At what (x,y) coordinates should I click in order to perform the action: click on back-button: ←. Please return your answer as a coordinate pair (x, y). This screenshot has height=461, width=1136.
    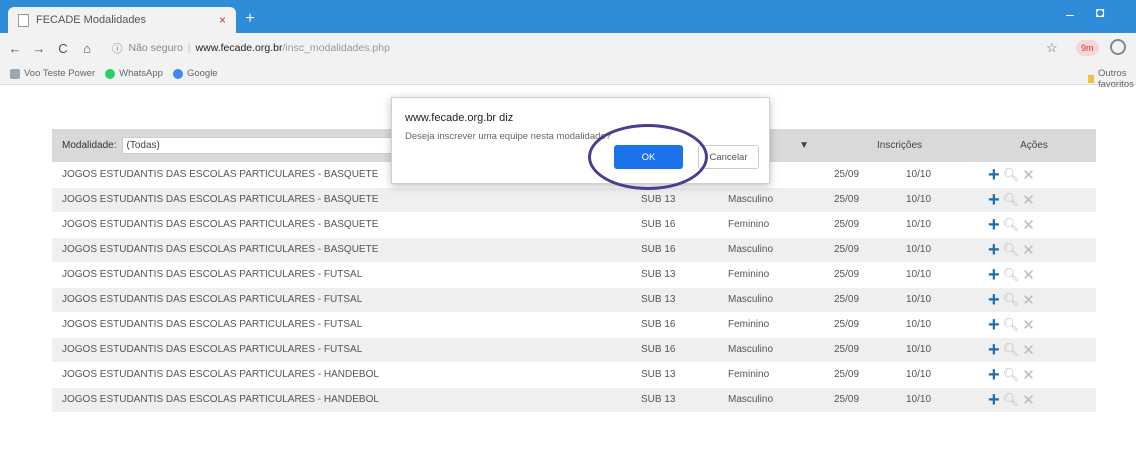
    Looking at the image, I should click on (15, 48).